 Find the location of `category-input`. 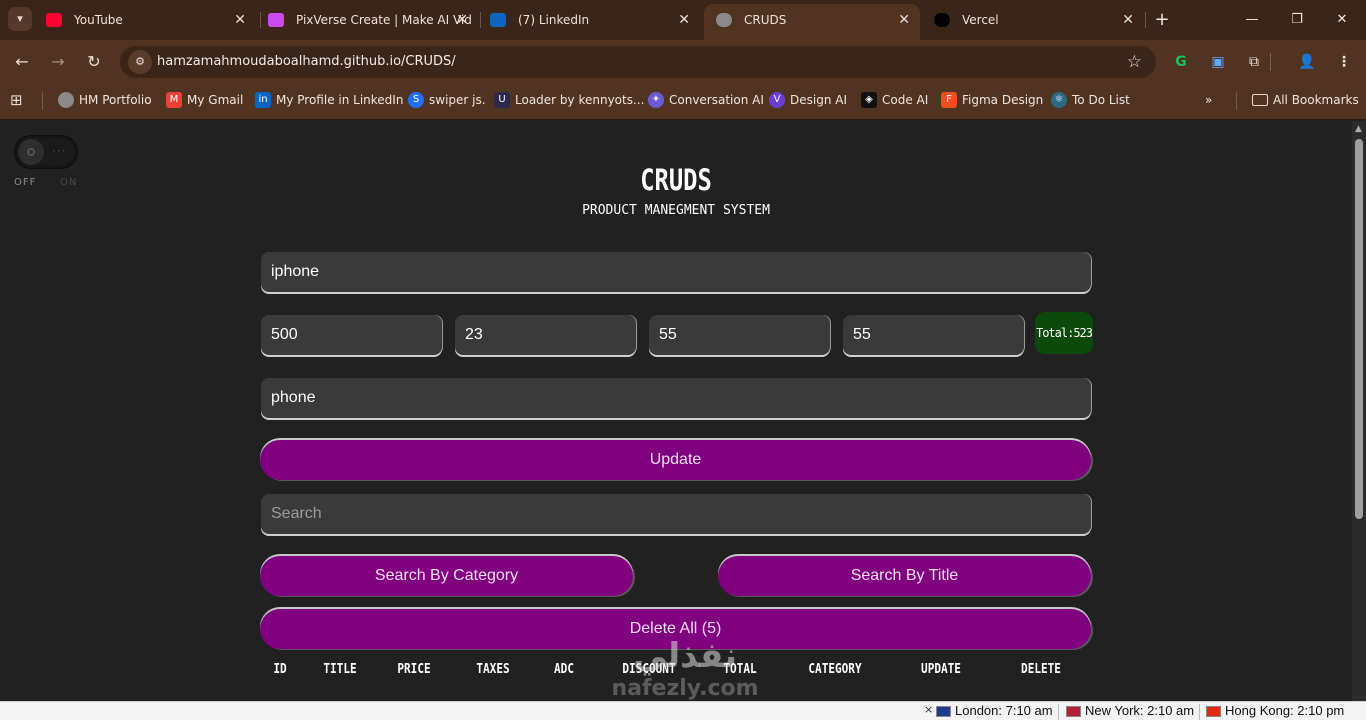

category-input is located at coordinates (676, 398).